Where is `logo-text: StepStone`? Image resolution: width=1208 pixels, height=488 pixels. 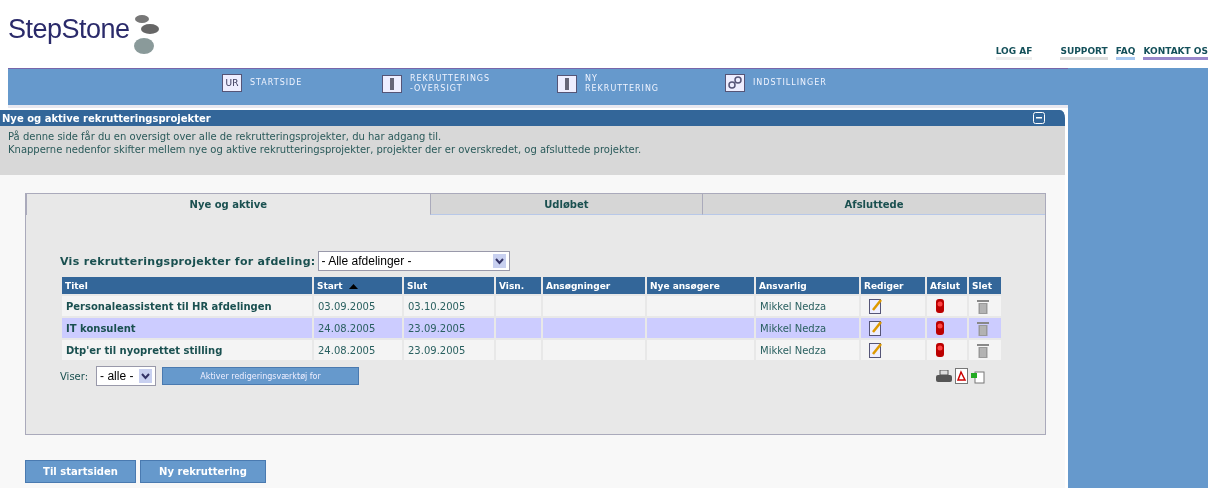 logo-text: StepStone is located at coordinates (69, 29).